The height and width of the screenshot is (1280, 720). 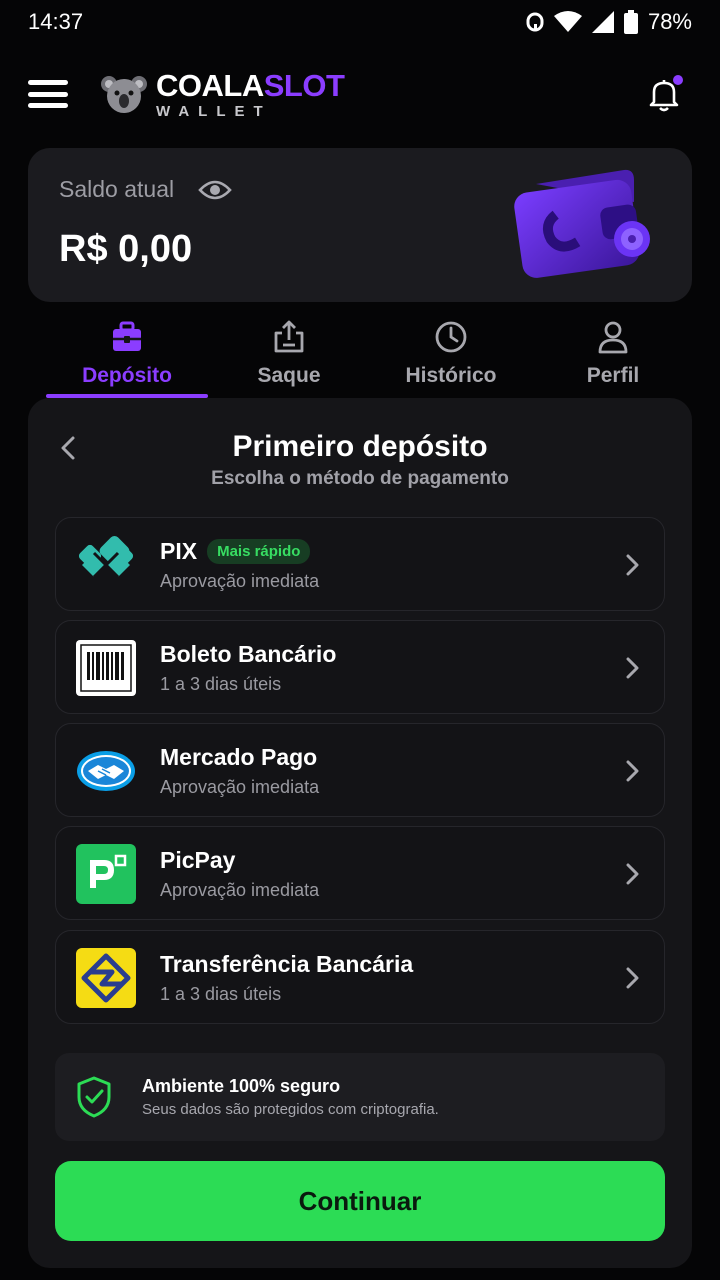 I want to click on eye-icon, so click(x=215, y=190).